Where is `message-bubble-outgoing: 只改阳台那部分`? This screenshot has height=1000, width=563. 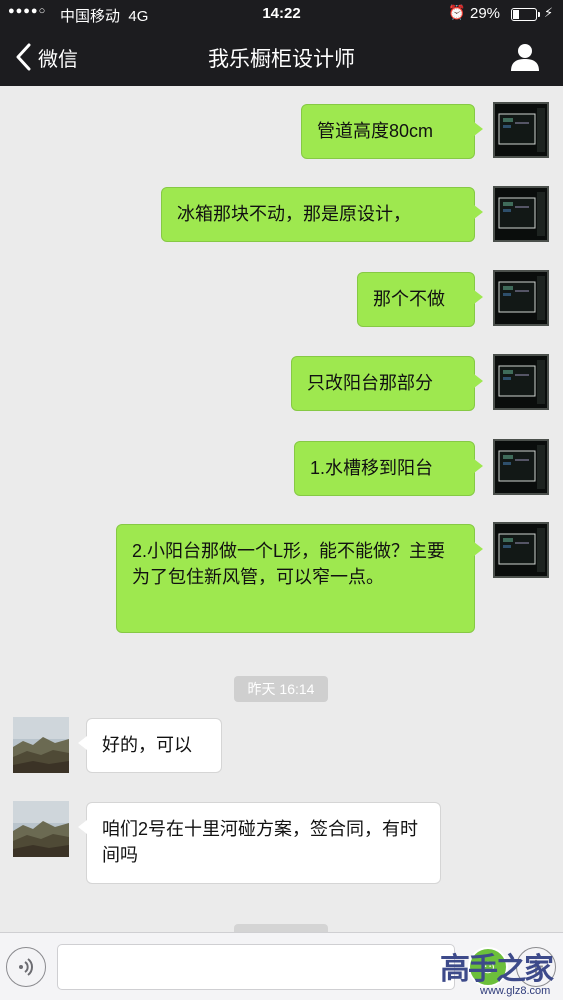 message-bubble-outgoing: 只改阳台那部分 is located at coordinates (387, 383).